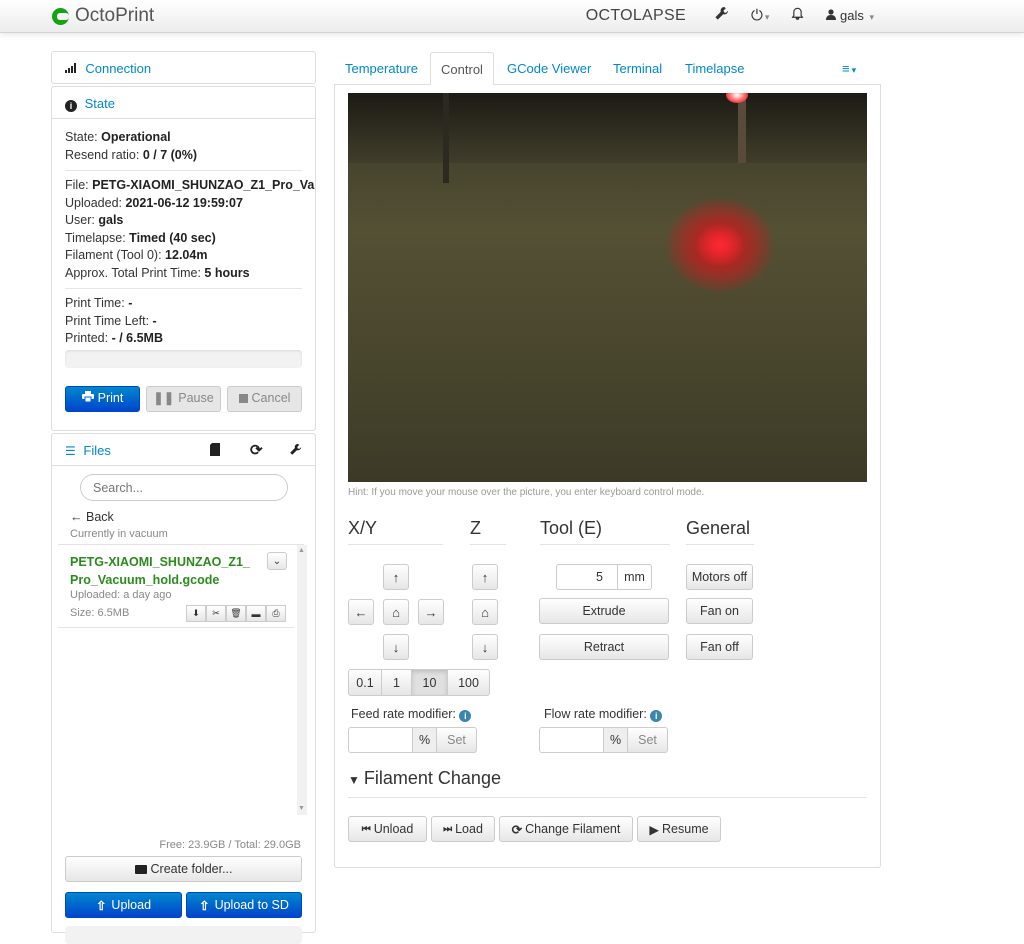 This screenshot has width=1024, height=944. I want to click on fan-off-button: Fan off, so click(719, 647).